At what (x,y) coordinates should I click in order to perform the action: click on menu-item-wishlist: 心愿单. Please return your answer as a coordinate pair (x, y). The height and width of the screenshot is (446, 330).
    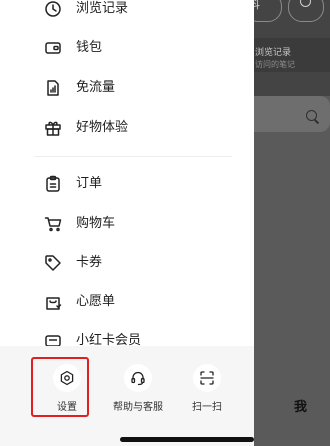
    Looking at the image, I should click on (127, 302).